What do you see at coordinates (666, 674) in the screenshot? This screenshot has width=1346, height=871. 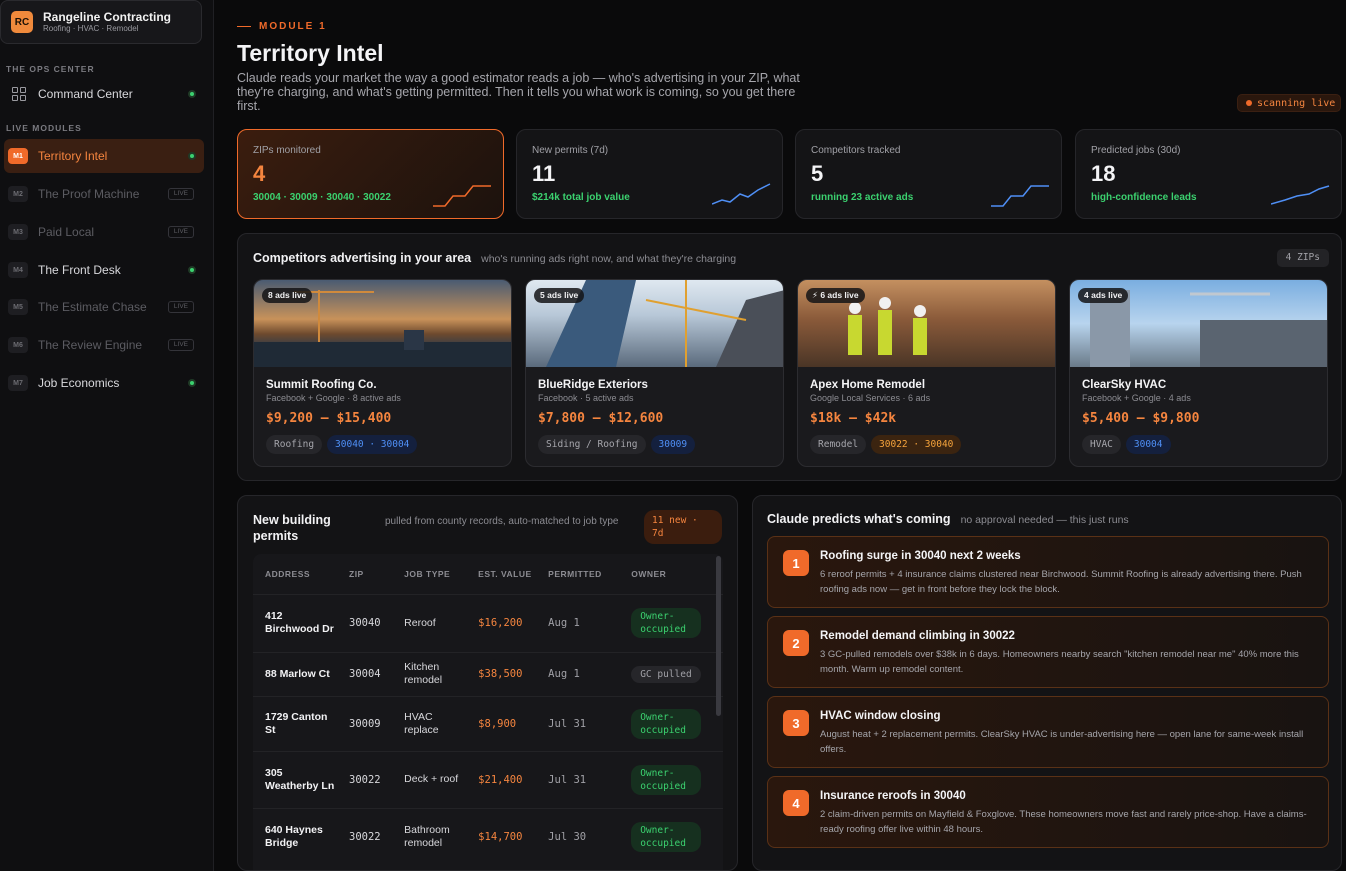 I see `owner-badge: GC pulled` at bounding box center [666, 674].